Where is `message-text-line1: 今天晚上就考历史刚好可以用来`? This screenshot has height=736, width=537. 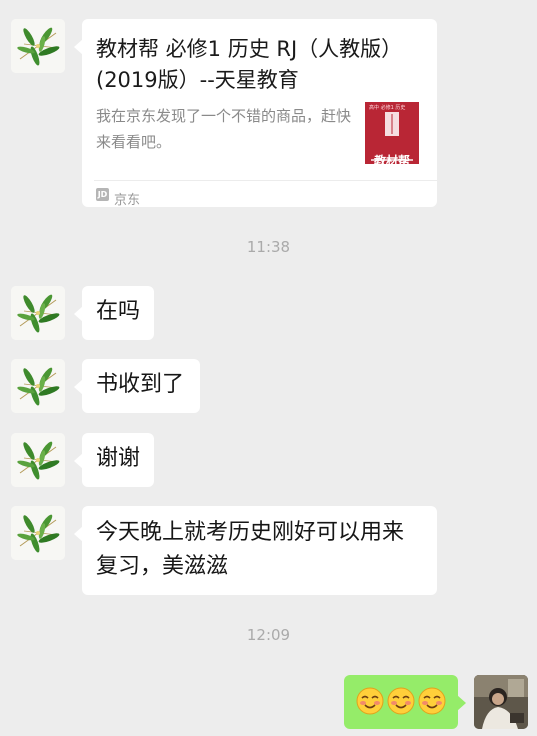 message-text-line1: 今天晚上就考历史刚好可以用来 is located at coordinates (250, 532).